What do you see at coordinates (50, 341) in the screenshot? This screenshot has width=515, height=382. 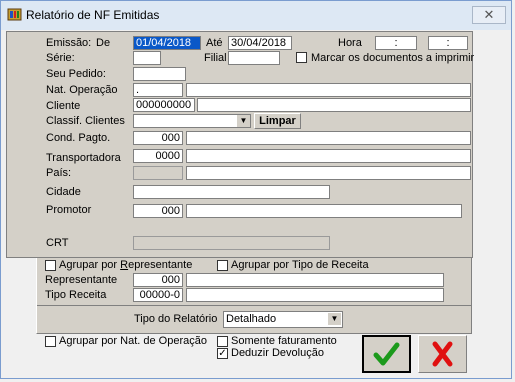 I see `agrupar-nat-checkbox` at bounding box center [50, 341].